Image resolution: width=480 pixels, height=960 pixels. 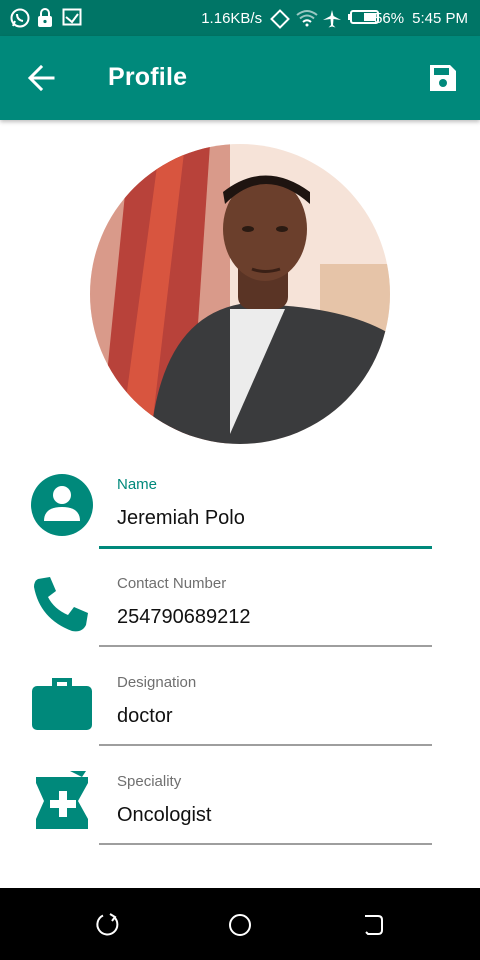 I want to click on speciality-input: Oncologist, so click(x=164, y=815).